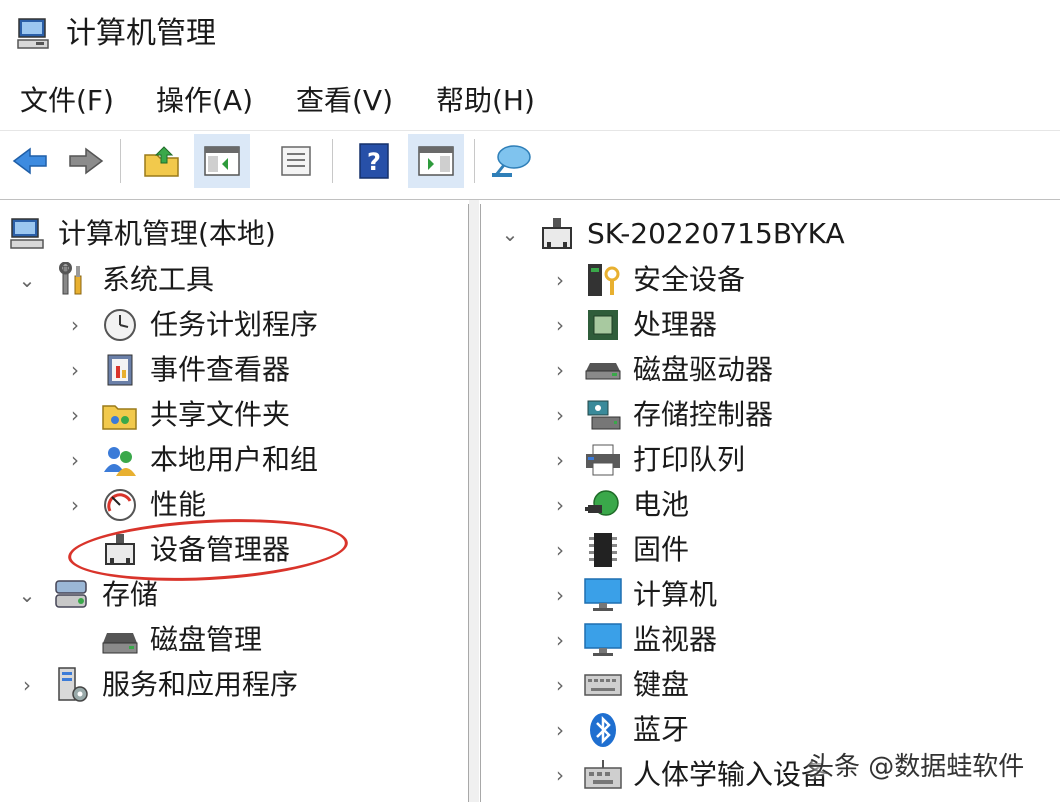 The width and height of the screenshot is (1060, 802). What do you see at coordinates (222, 161) in the screenshot?
I see `show-hide-console-tree-button` at bounding box center [222, 161].